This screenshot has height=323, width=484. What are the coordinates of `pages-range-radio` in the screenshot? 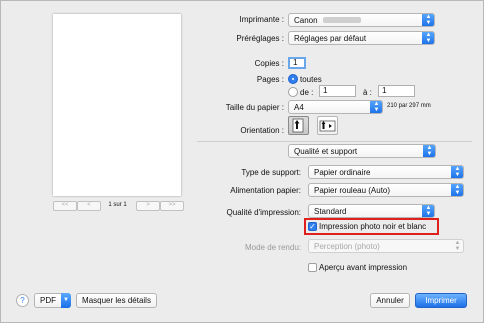 It's located at (293, 92).